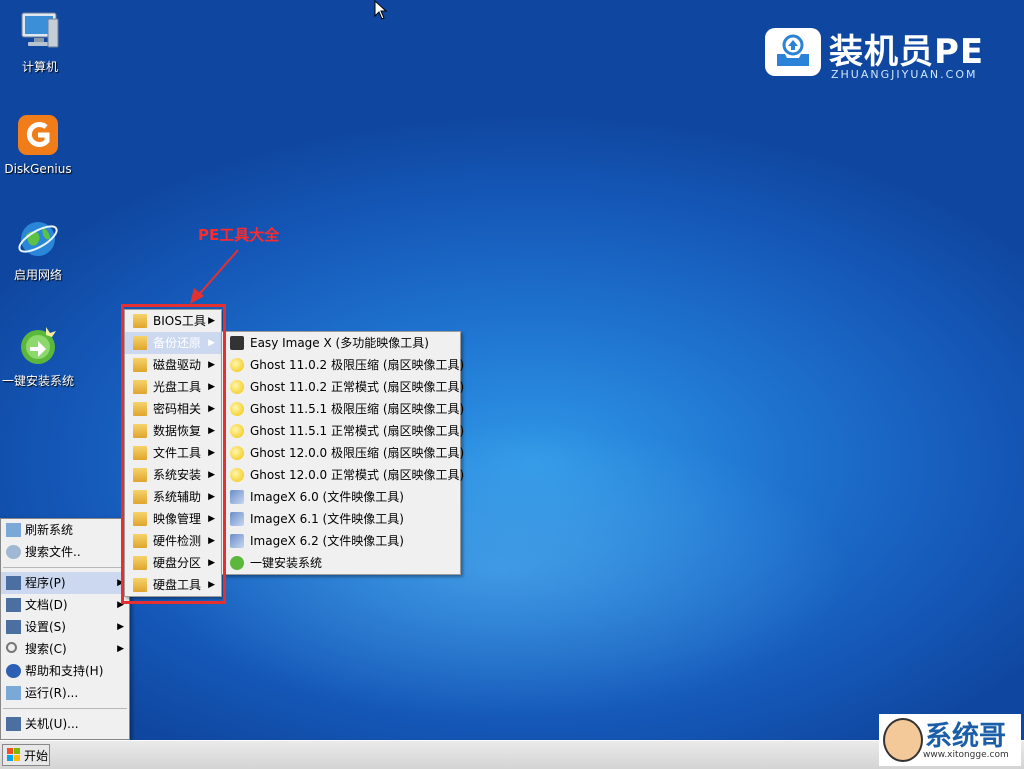 This screenshot has height=769, width=1024. Describe the element at coordinates (965, 736) in the screenshot. I see `watermark-brand: 系统哥` at that location.